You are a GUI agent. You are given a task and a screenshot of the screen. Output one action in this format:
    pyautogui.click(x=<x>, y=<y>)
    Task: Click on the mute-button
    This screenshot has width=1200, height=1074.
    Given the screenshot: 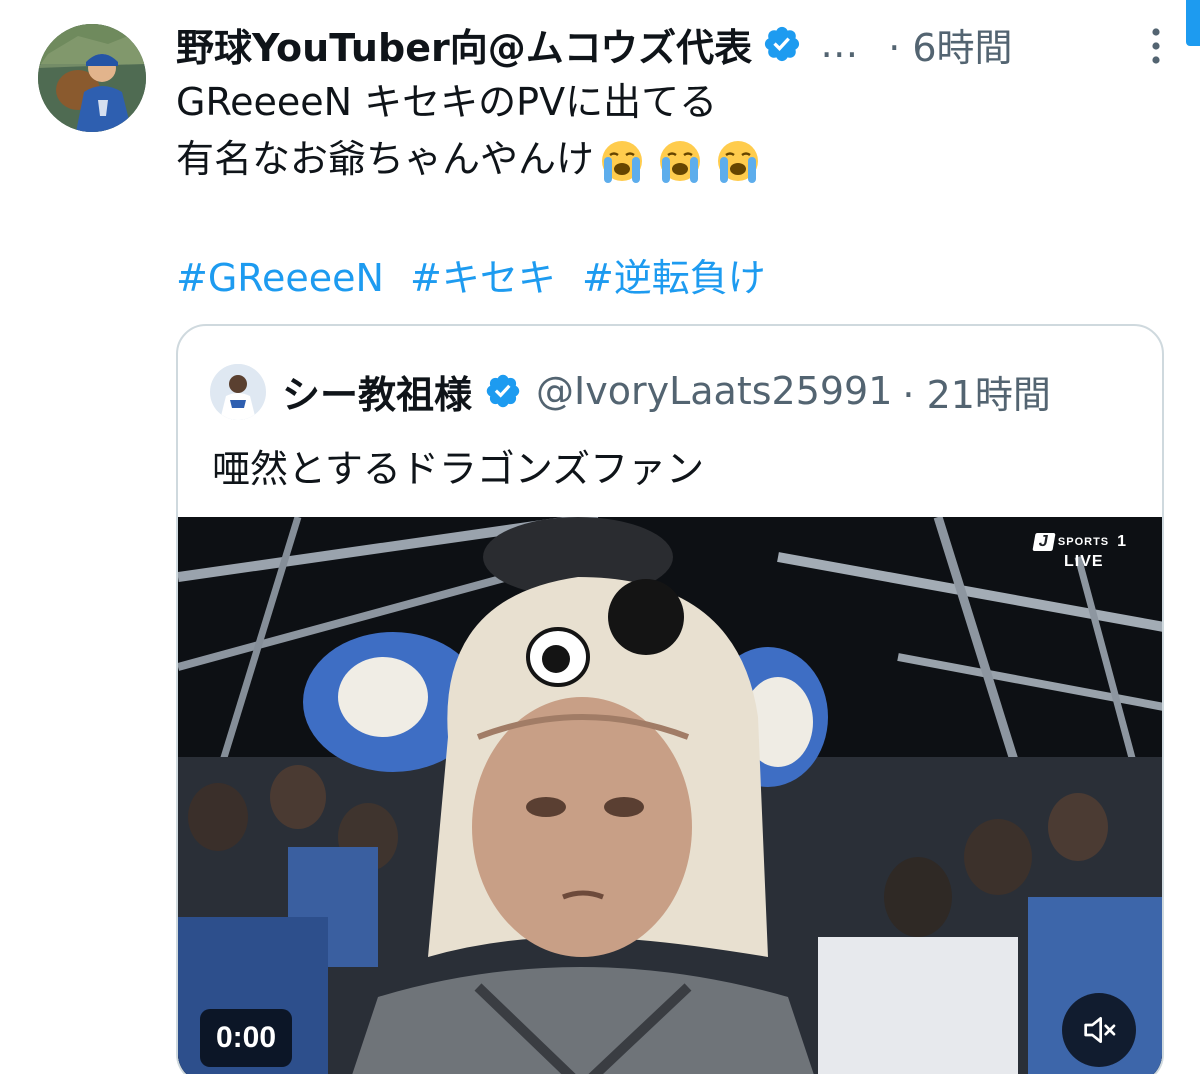 What is the action you would take?
    pyautogui.click(x=1099, y=1030)
    